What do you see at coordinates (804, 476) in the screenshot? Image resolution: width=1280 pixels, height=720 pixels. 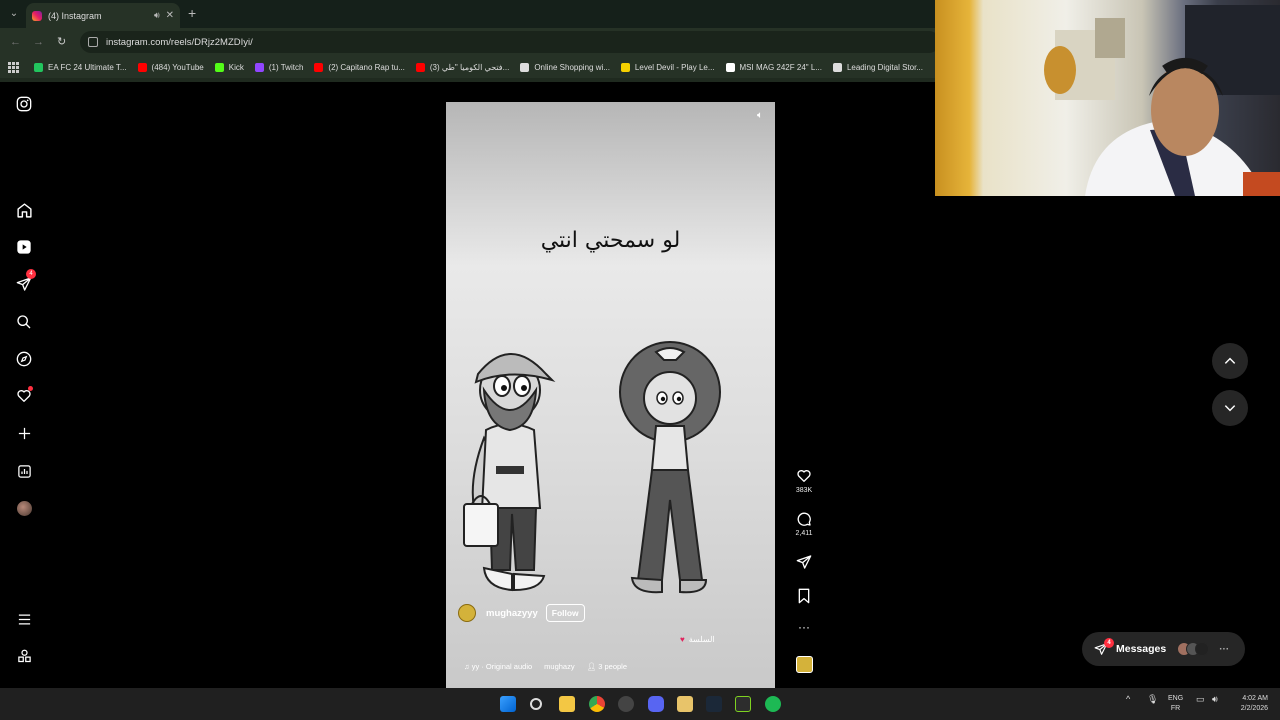 I see `heart-icon` at bounding box center [804, 476].